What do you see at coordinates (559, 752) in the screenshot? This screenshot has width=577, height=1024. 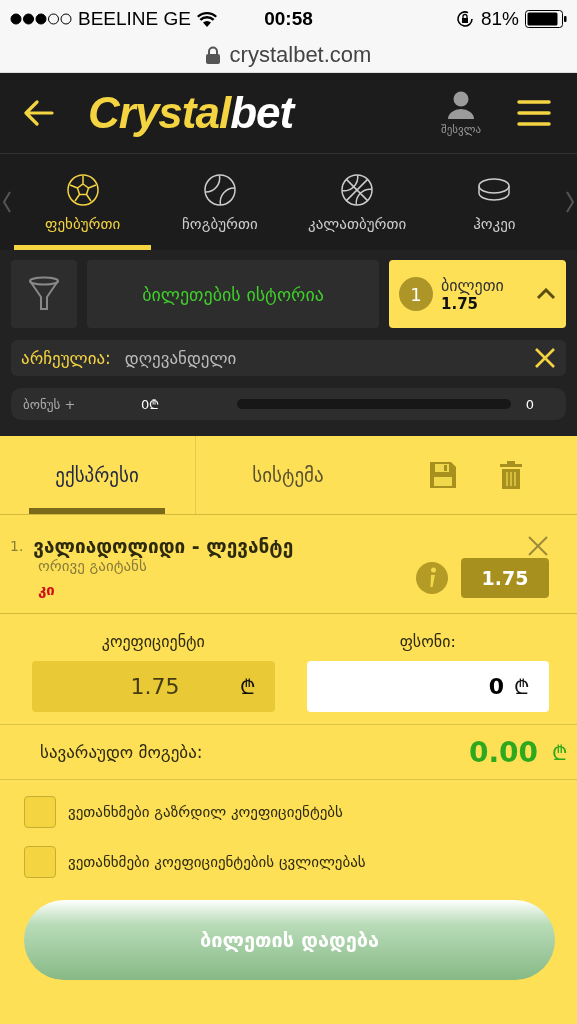 I see `currency-sign: ₾` at bounding box center [559, 752].